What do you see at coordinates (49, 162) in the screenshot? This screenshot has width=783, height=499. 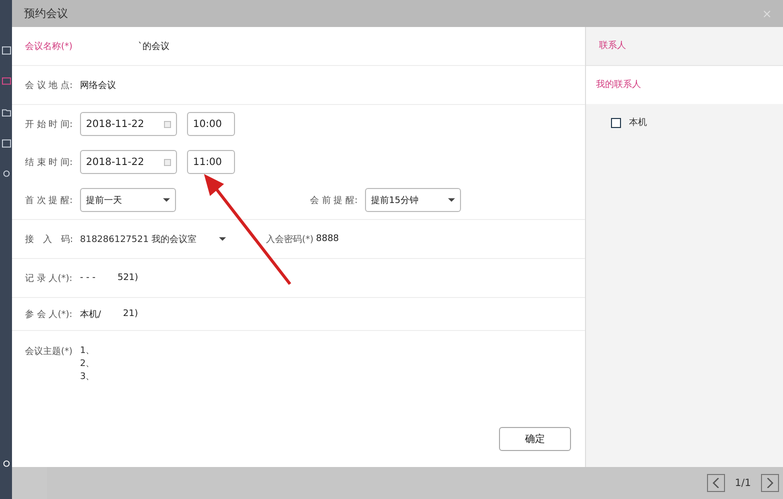 I see `field-label: 结 束 时 间:` at bounding box center [49, 162].